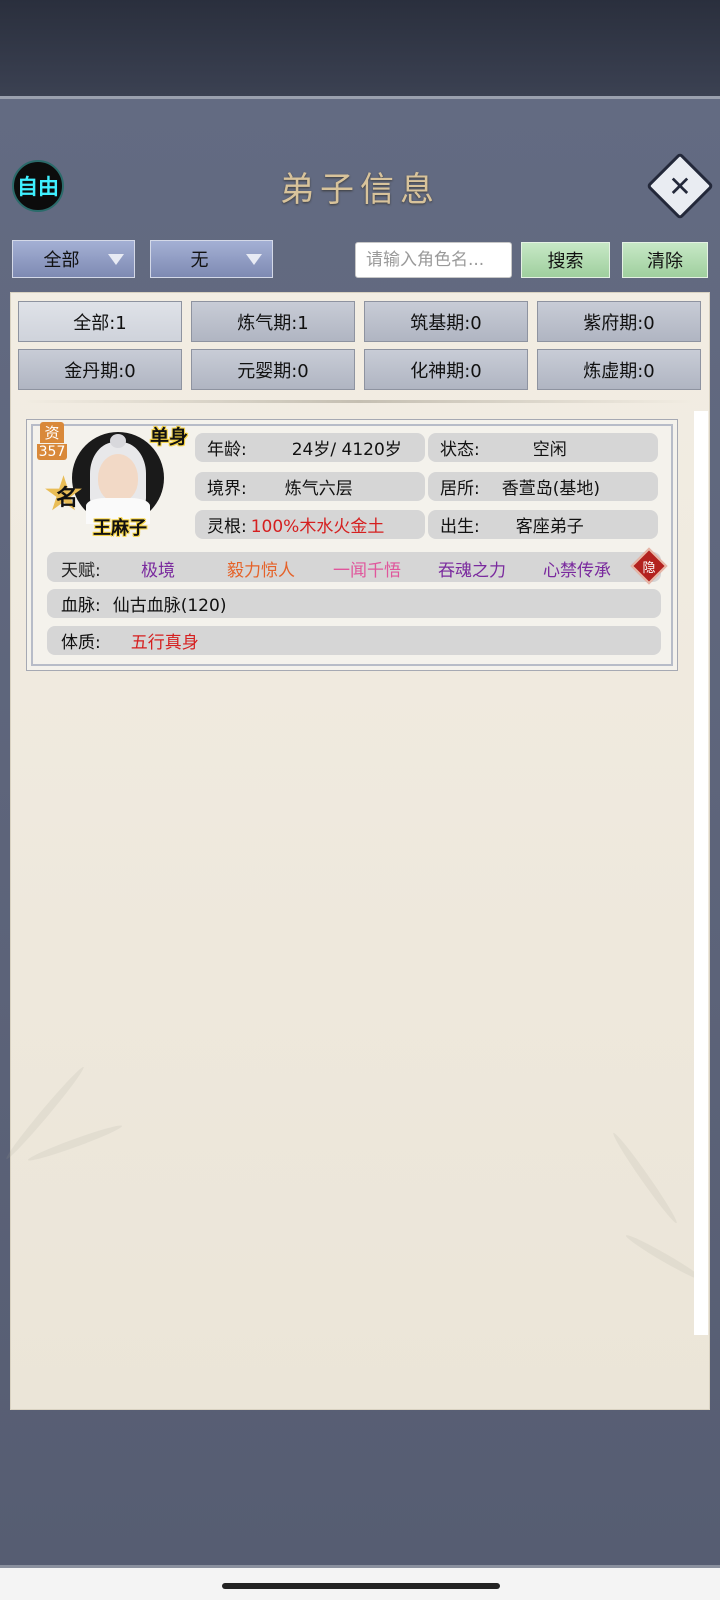  What do you see at coordinates (446, 321) in the screenshot?
I see `tab-foundation: 筑基期:0` at bounding box center [446, 321].